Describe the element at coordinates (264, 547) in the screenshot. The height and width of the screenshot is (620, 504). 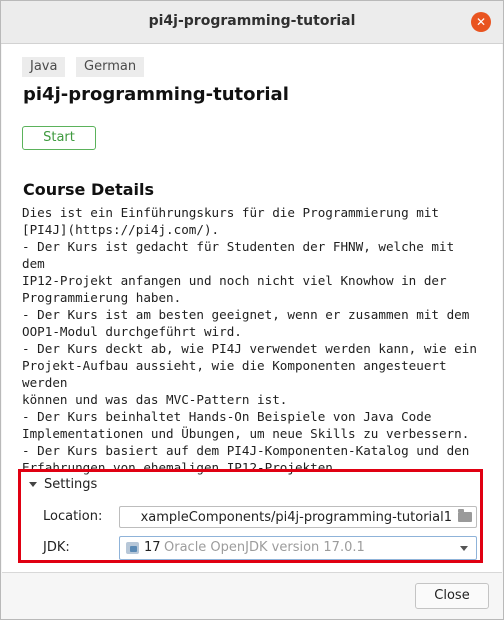
I see `jdk-name: Oracle OpenJDK version 17.0.1` at that location.